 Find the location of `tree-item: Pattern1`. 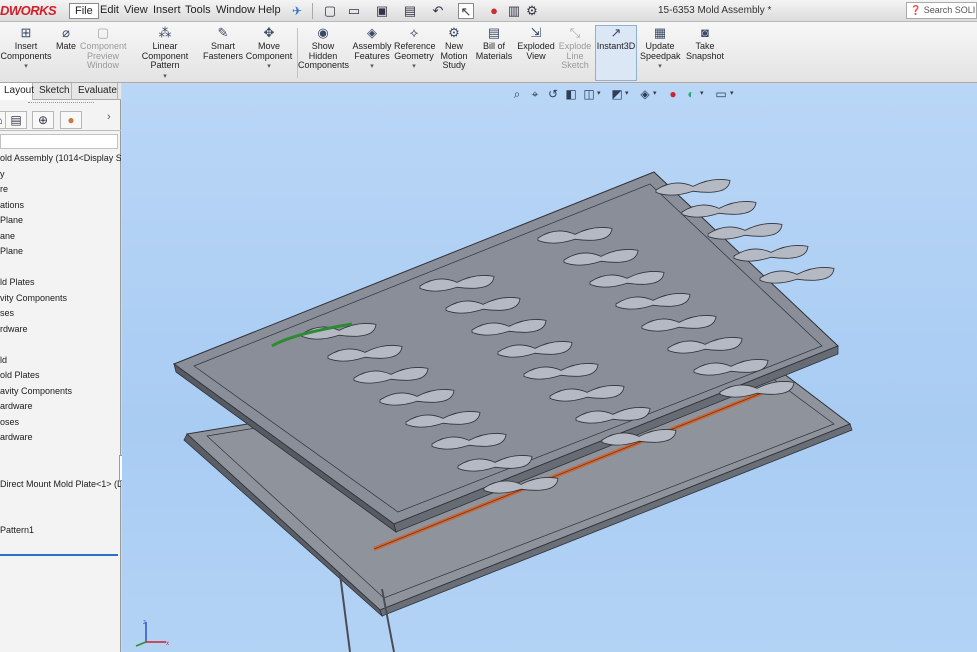

tree-item: Pattern1 is located at coordinates (60, 532).